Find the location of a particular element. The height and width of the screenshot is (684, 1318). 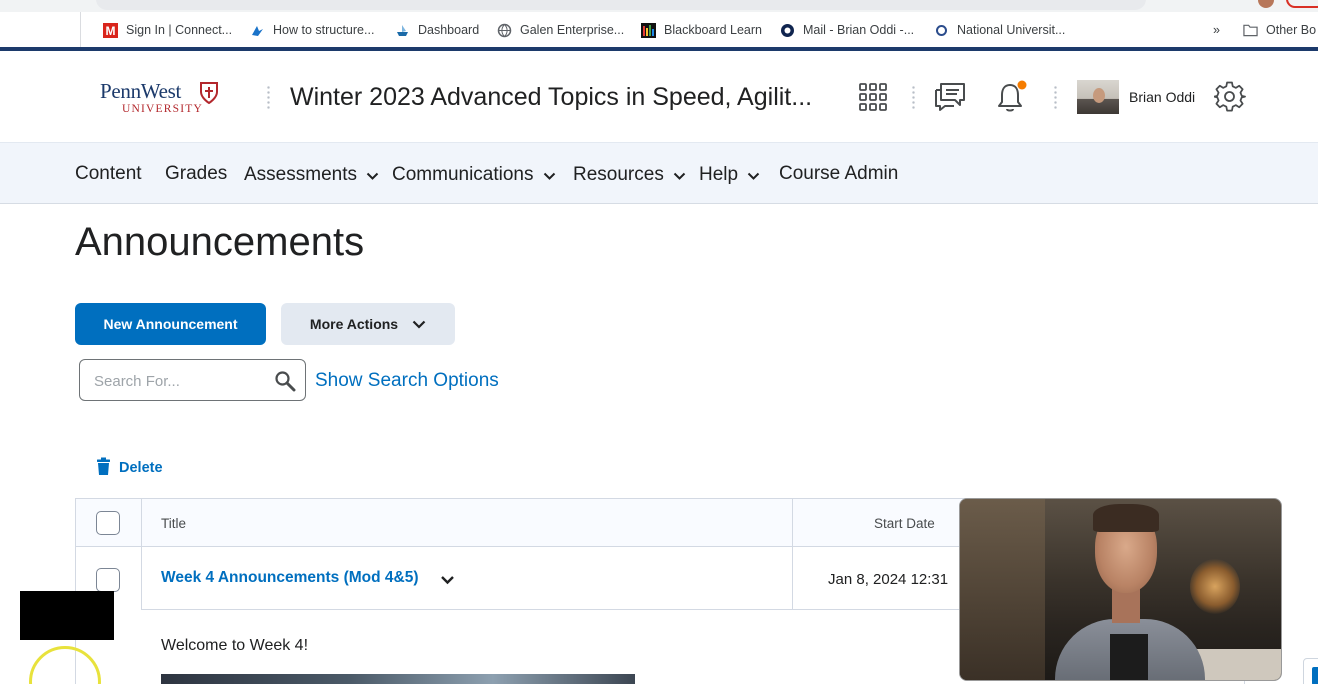

webcam-overlay is located at coordinates (1120, 589).